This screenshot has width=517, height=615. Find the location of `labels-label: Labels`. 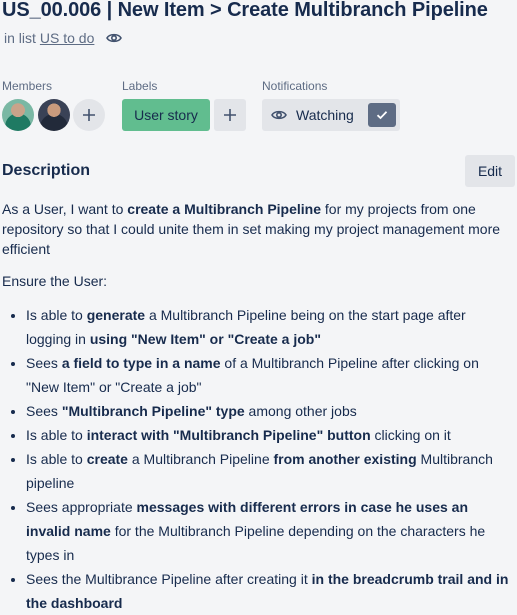

labels-label: Labels is located at coordinates (140, 86).